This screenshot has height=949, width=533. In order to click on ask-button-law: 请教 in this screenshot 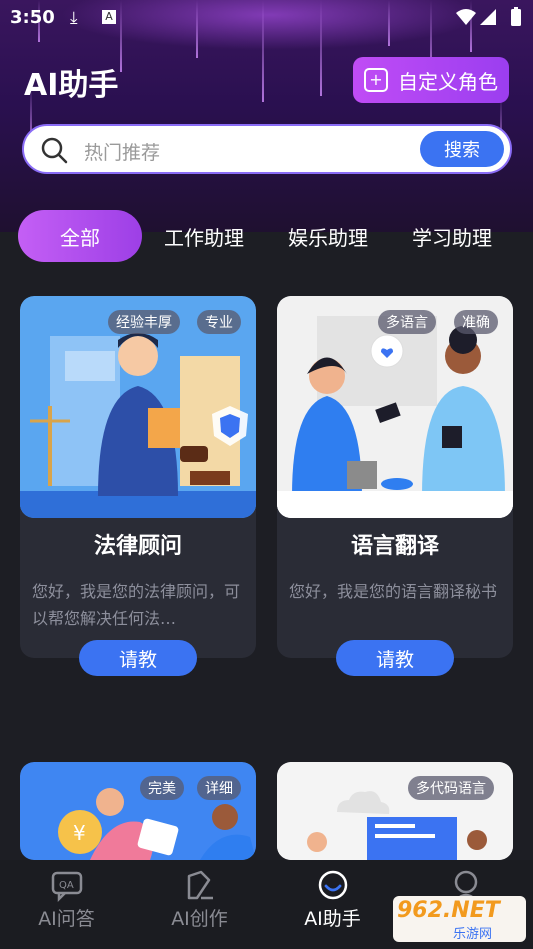, I will do `click(138, 658)`.